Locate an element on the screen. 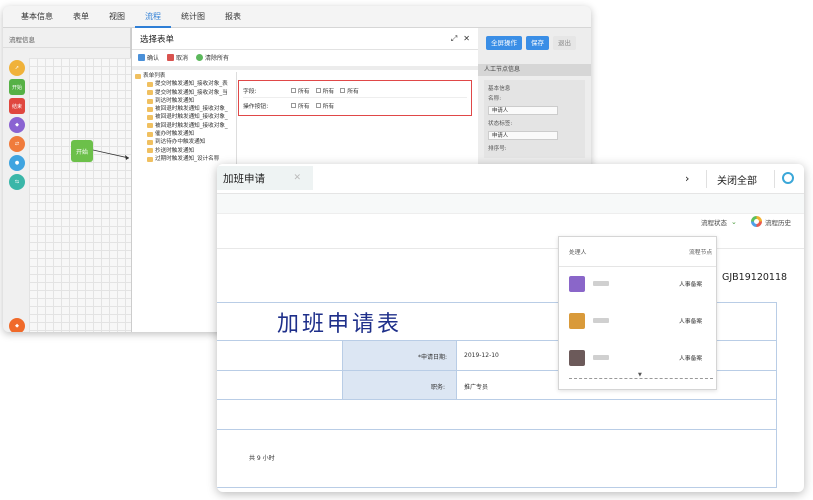 This screenshot has width=813, height=500. tab-overtime-request: 加班申请 ✕ is located at coordinates (265, 178).